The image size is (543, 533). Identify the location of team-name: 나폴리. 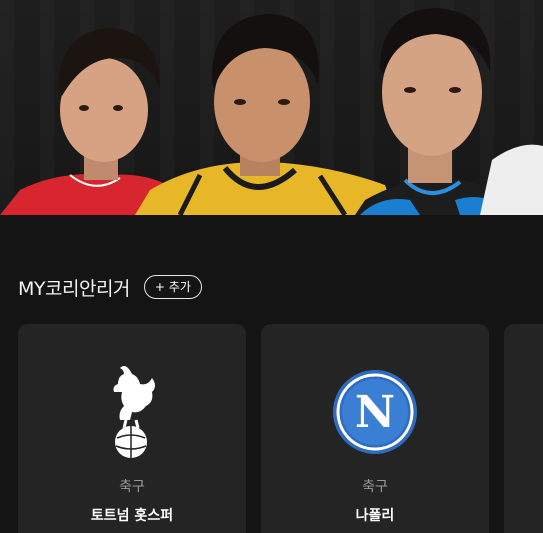
(375, 516).